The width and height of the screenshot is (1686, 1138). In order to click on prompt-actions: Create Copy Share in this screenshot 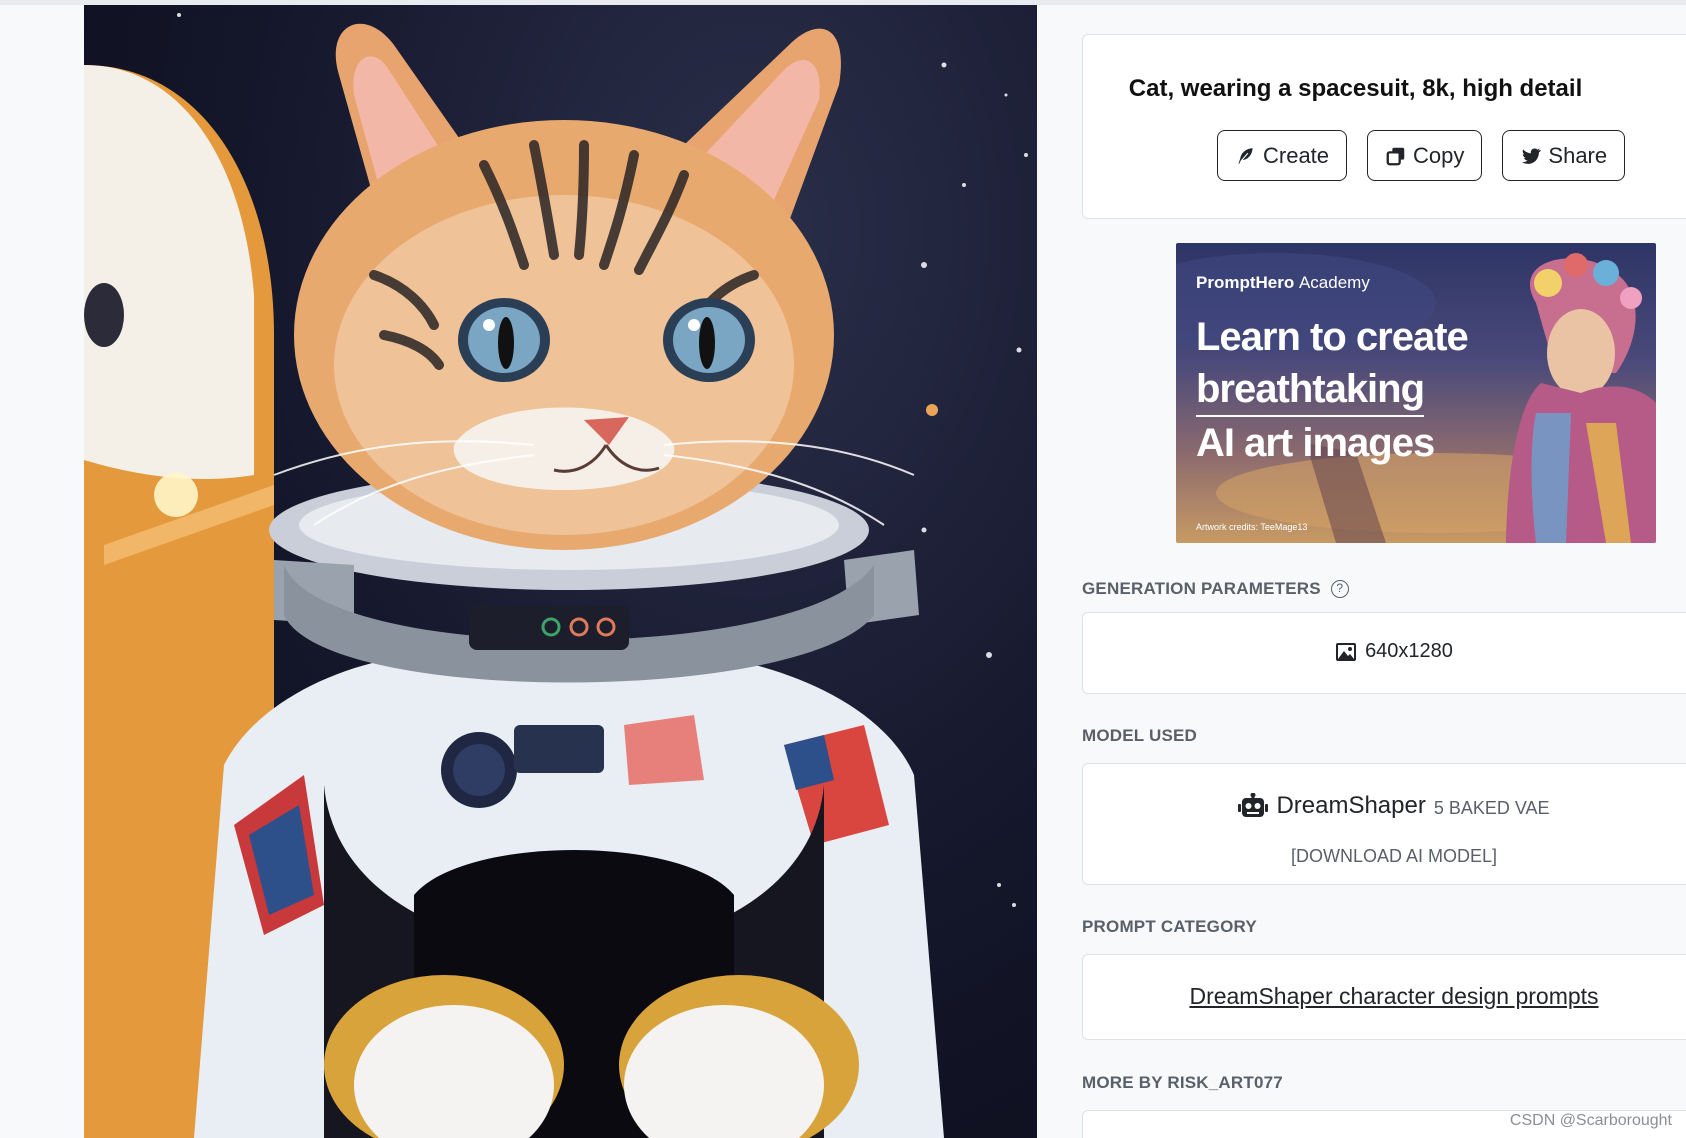, I will do `click(1421, 155)`.